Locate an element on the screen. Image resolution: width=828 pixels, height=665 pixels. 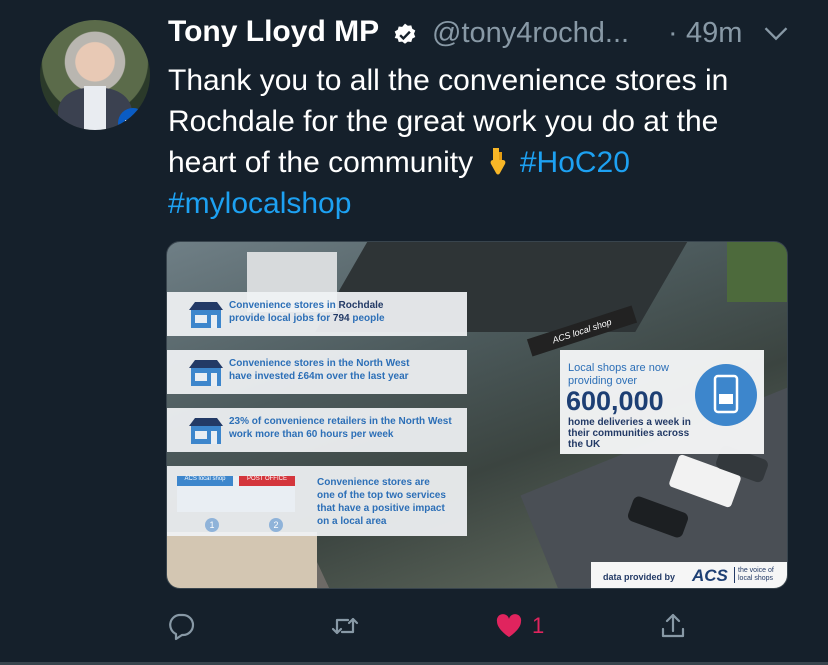
callout-text: Local shops are now providing over is located at coordinates (618, 374).